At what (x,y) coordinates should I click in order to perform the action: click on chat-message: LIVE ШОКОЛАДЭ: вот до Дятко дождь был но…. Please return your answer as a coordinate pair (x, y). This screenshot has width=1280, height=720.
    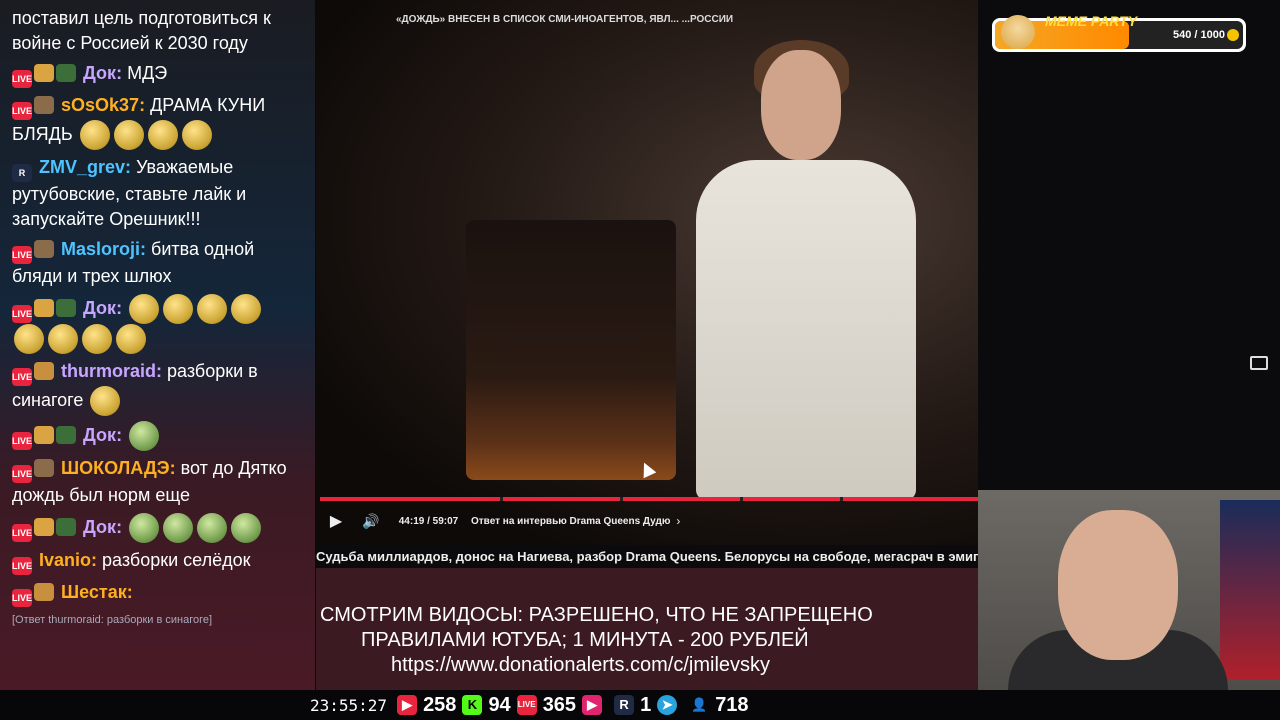
    Looking at the image, I should click on (157, 482).